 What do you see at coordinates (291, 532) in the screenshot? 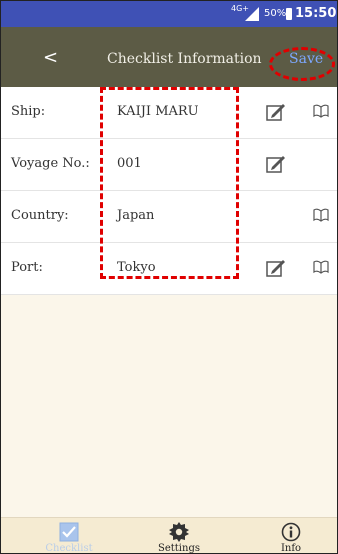
I see `info-icon` at bounding box center [291, 532].